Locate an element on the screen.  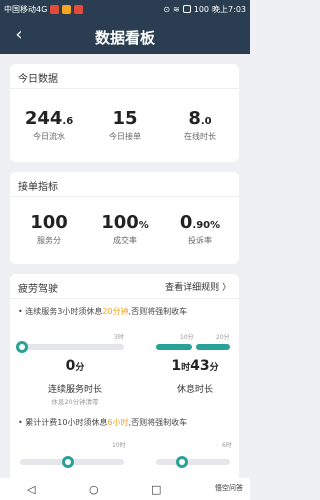
metric-complaint-rate: 0.90% 投诉率 is located at coordinates (200, 229).